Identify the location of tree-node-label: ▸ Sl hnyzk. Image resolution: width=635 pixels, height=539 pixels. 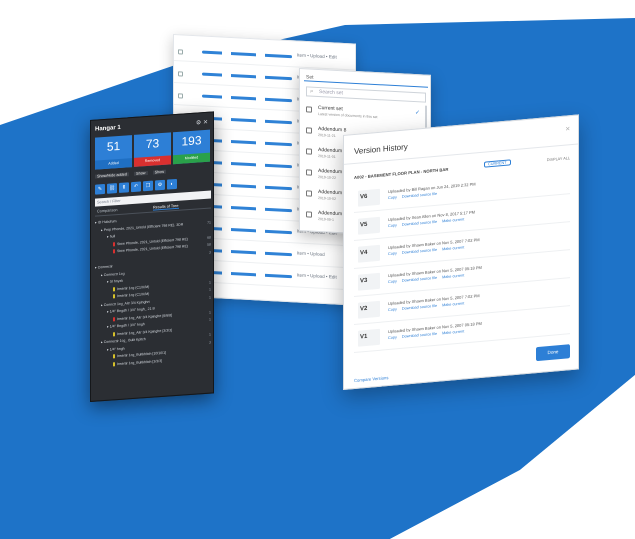
(115, 281).